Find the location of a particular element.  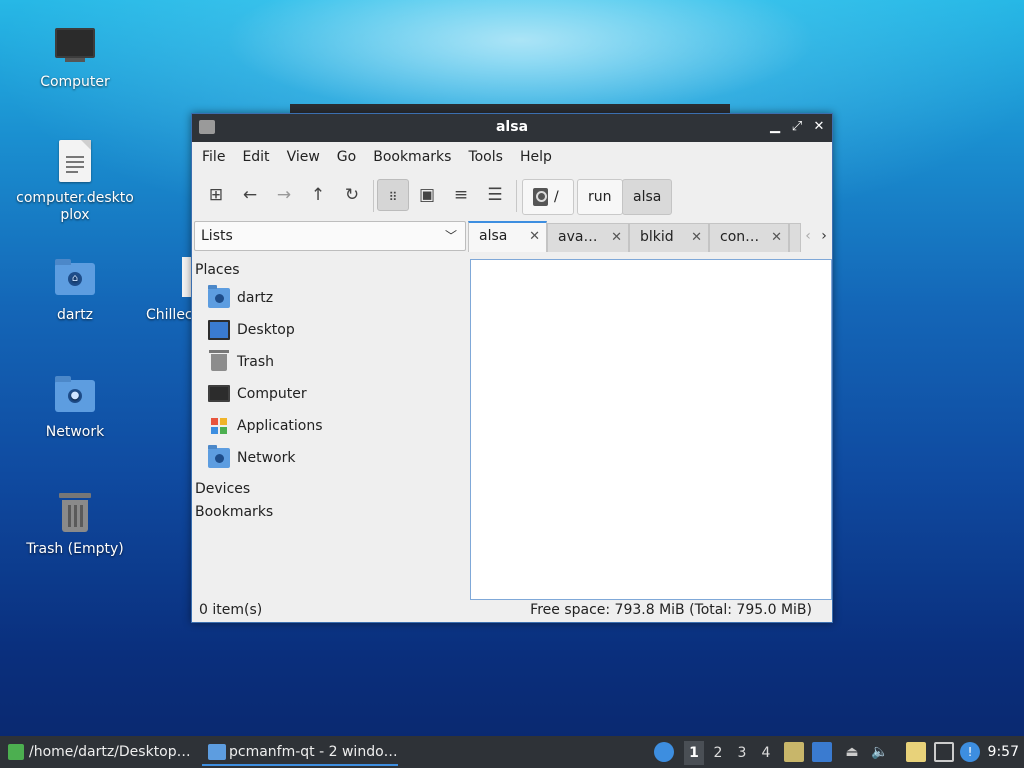

devices-header: Devices is located at coordinates (330, 489).